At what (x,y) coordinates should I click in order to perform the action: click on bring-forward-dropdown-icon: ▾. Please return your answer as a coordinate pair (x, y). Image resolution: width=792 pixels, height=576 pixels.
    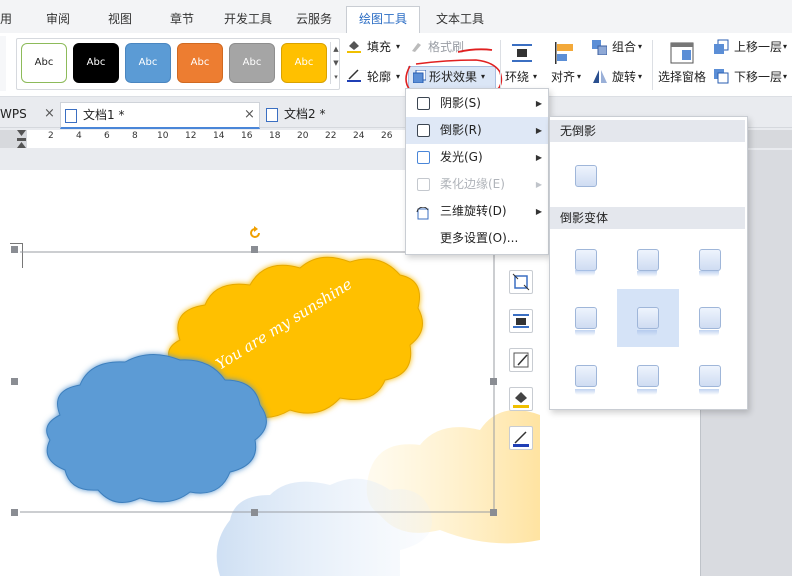
    Looking at the image, I should click on (785, 47).